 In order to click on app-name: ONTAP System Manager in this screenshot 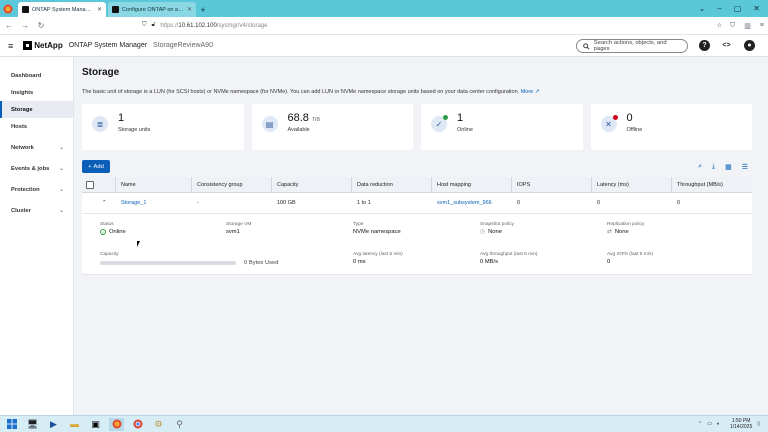, I will do `click(108, 45)`.